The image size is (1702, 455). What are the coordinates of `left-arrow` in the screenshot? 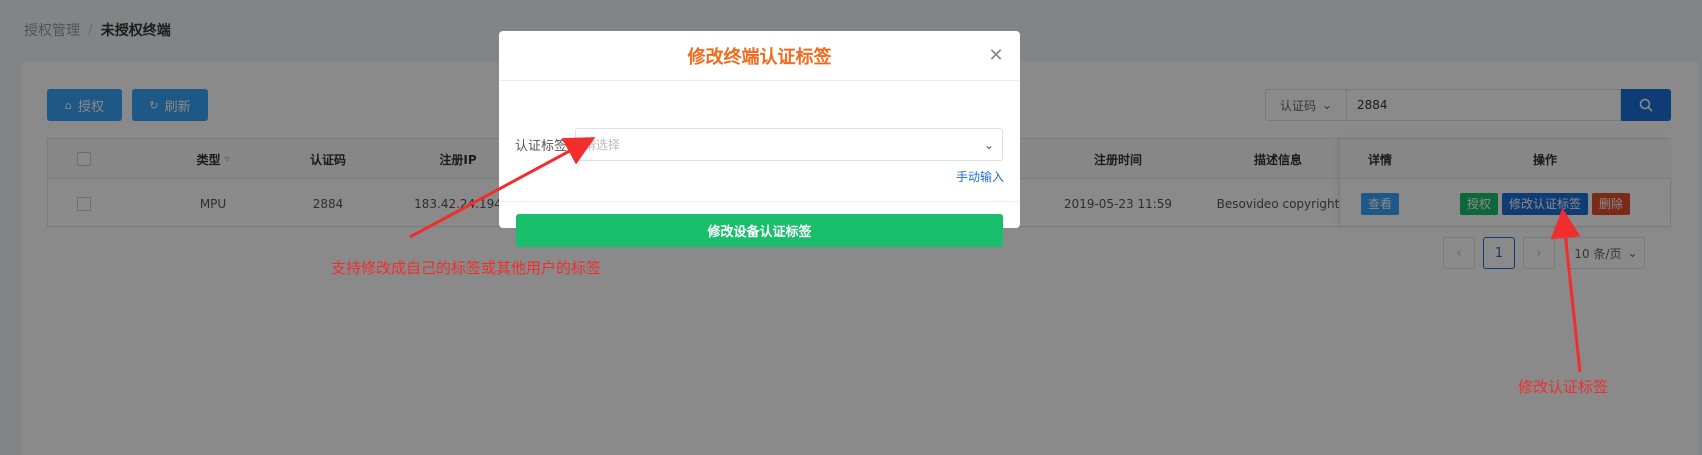 It's located at (502, 188).